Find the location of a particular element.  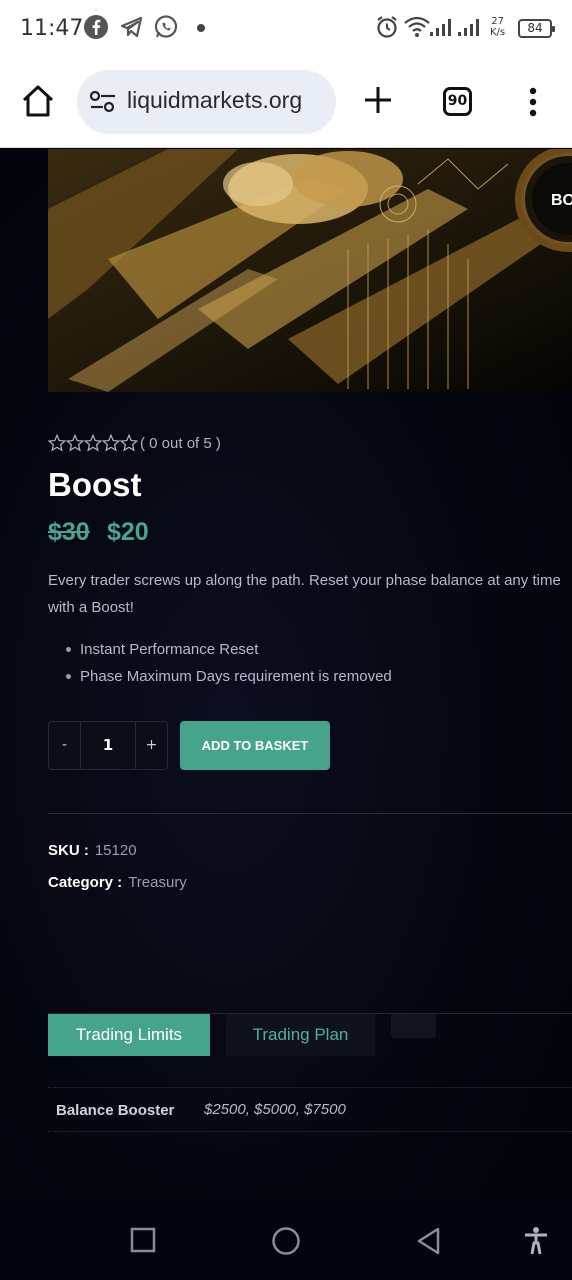

tab-trading-plan: Trading Plan is located at coordinates (300, 1035).